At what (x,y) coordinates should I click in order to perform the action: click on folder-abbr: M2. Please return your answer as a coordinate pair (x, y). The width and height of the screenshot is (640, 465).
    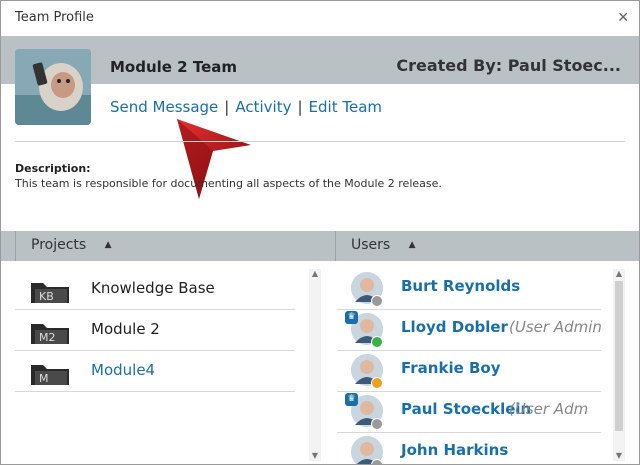
    Looking at the image, I should click on (47, 337).